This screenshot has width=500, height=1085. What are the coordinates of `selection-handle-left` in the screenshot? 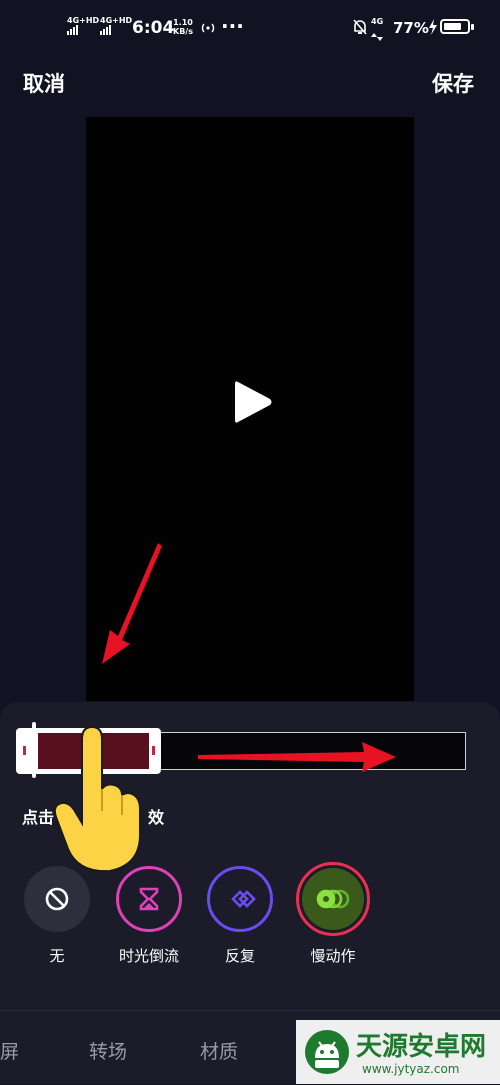 It's located at (24, 750).